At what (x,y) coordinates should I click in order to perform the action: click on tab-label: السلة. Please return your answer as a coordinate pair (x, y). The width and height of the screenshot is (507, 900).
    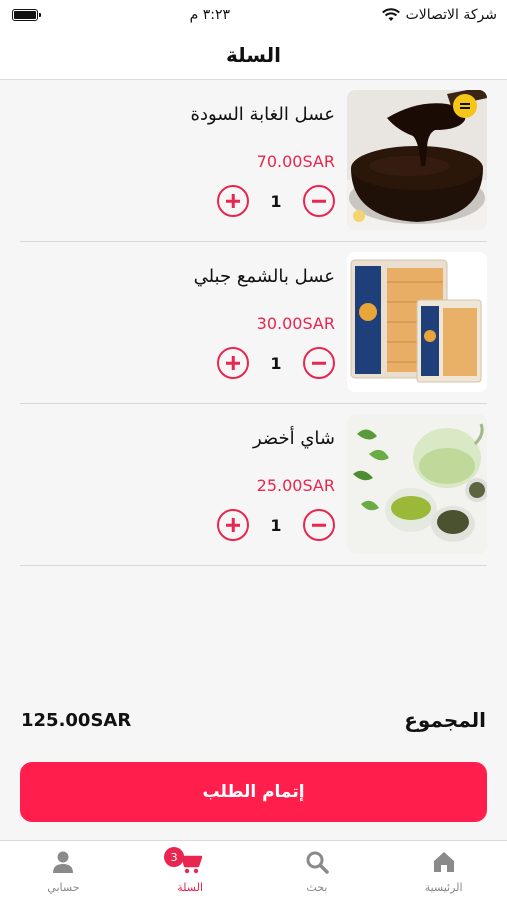
    Looking at the image, I should click on (190, 887).